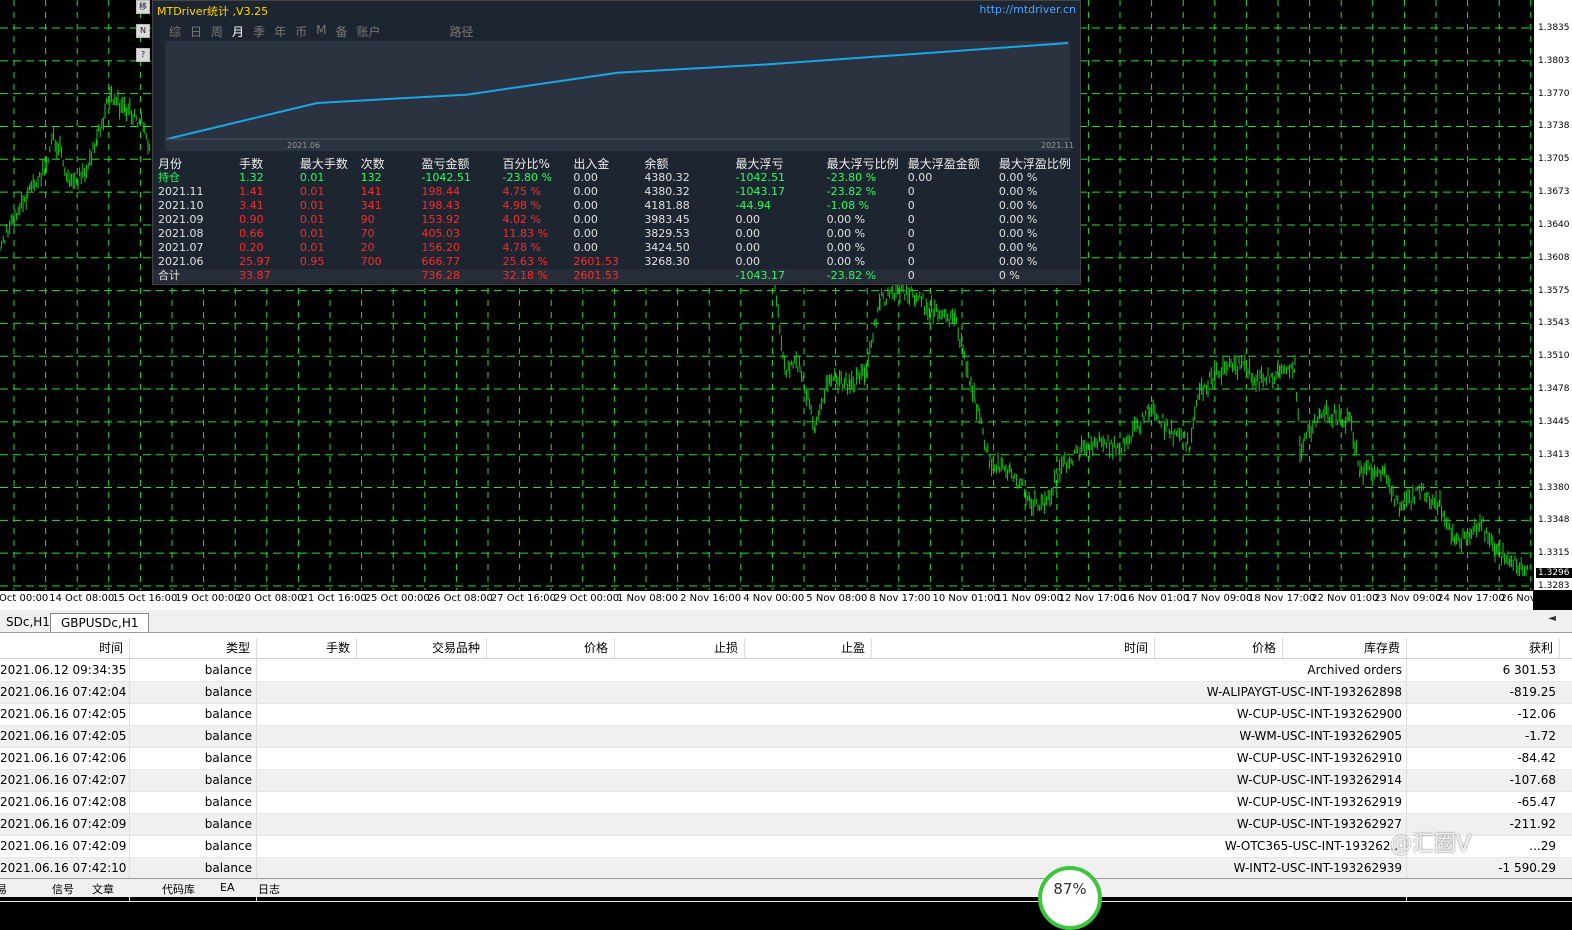 The image size is (1572, 930). What do you see at coordinates (304, 145) in the screenshot?
I see `equity-start-label: 2021.06` at bounding box center [304, 145].